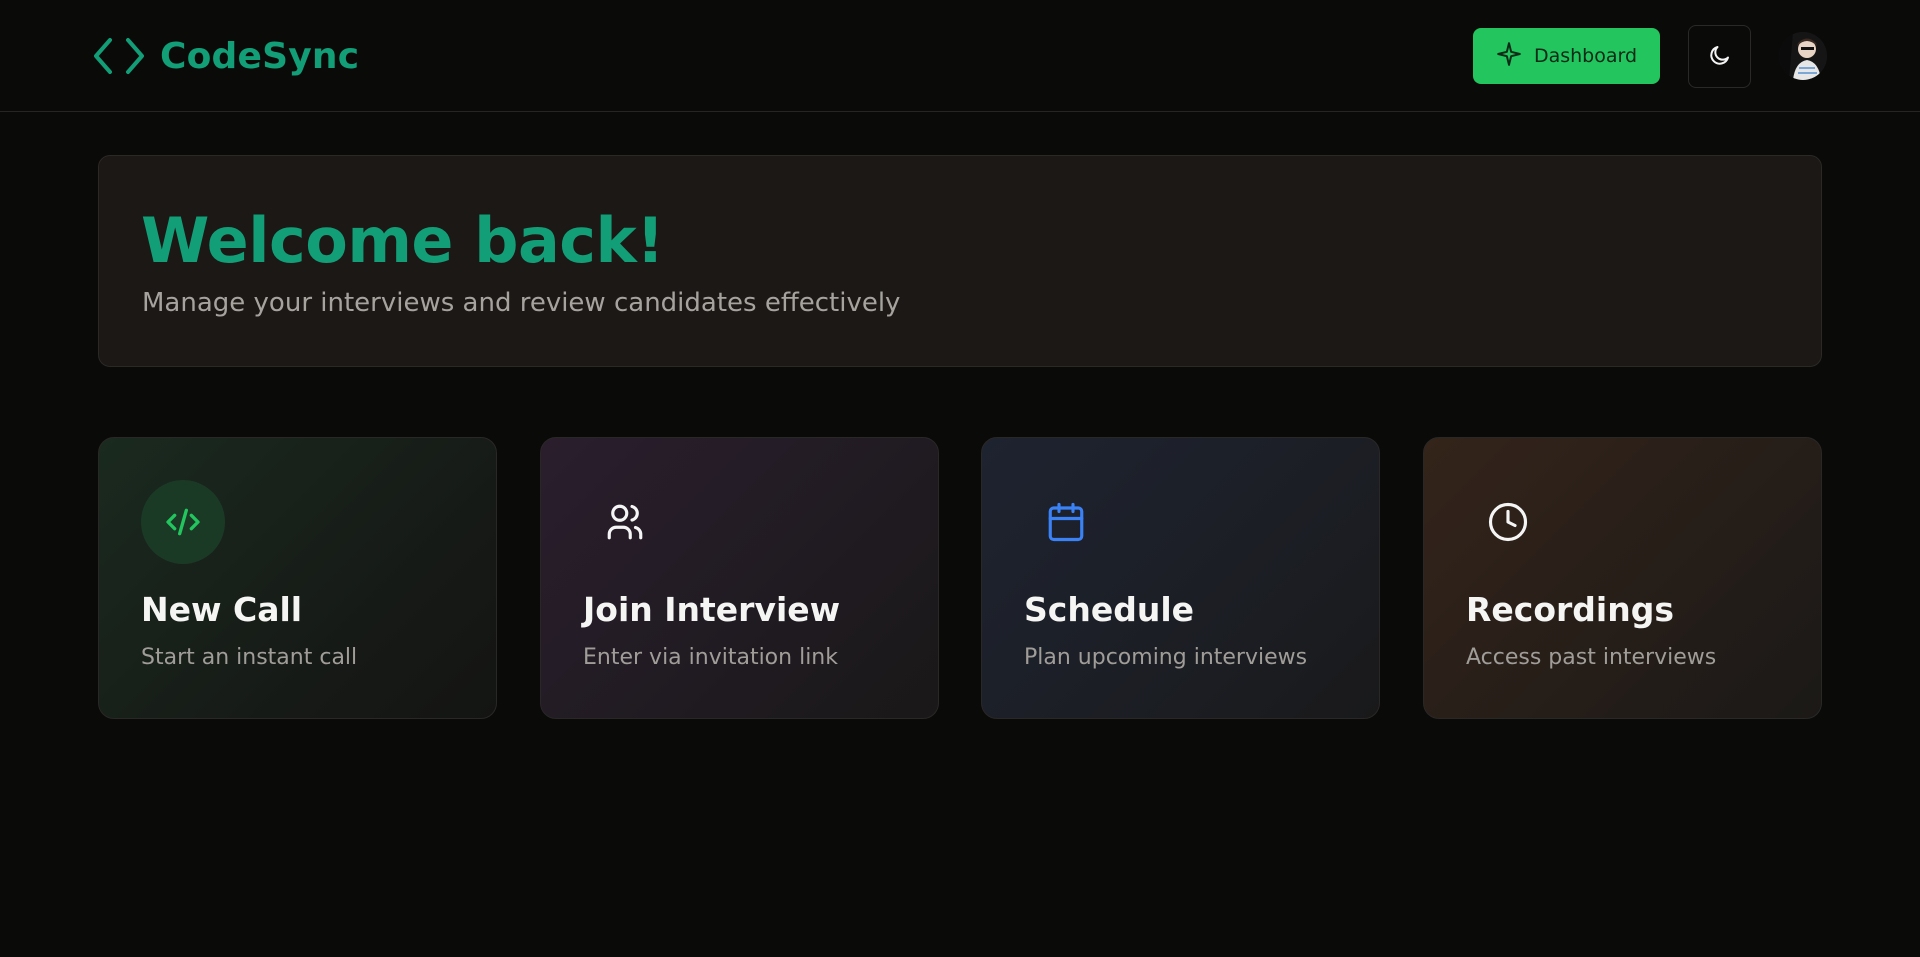 This screenshot has height=957, width=1920. Describe the element at coordinates (1166, 657) in the screenshot. I see `card-description: Plan upcoming interviews` at that location.